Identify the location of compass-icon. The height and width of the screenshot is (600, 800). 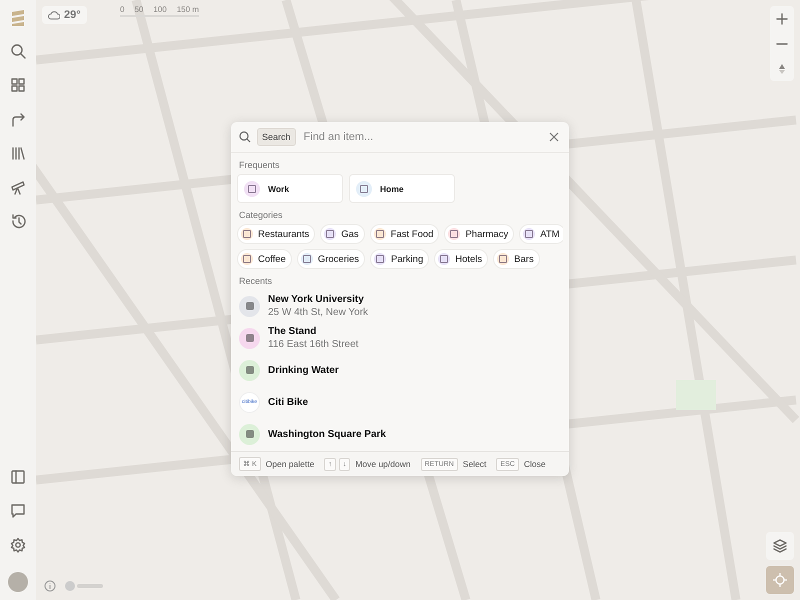
(782, 68).